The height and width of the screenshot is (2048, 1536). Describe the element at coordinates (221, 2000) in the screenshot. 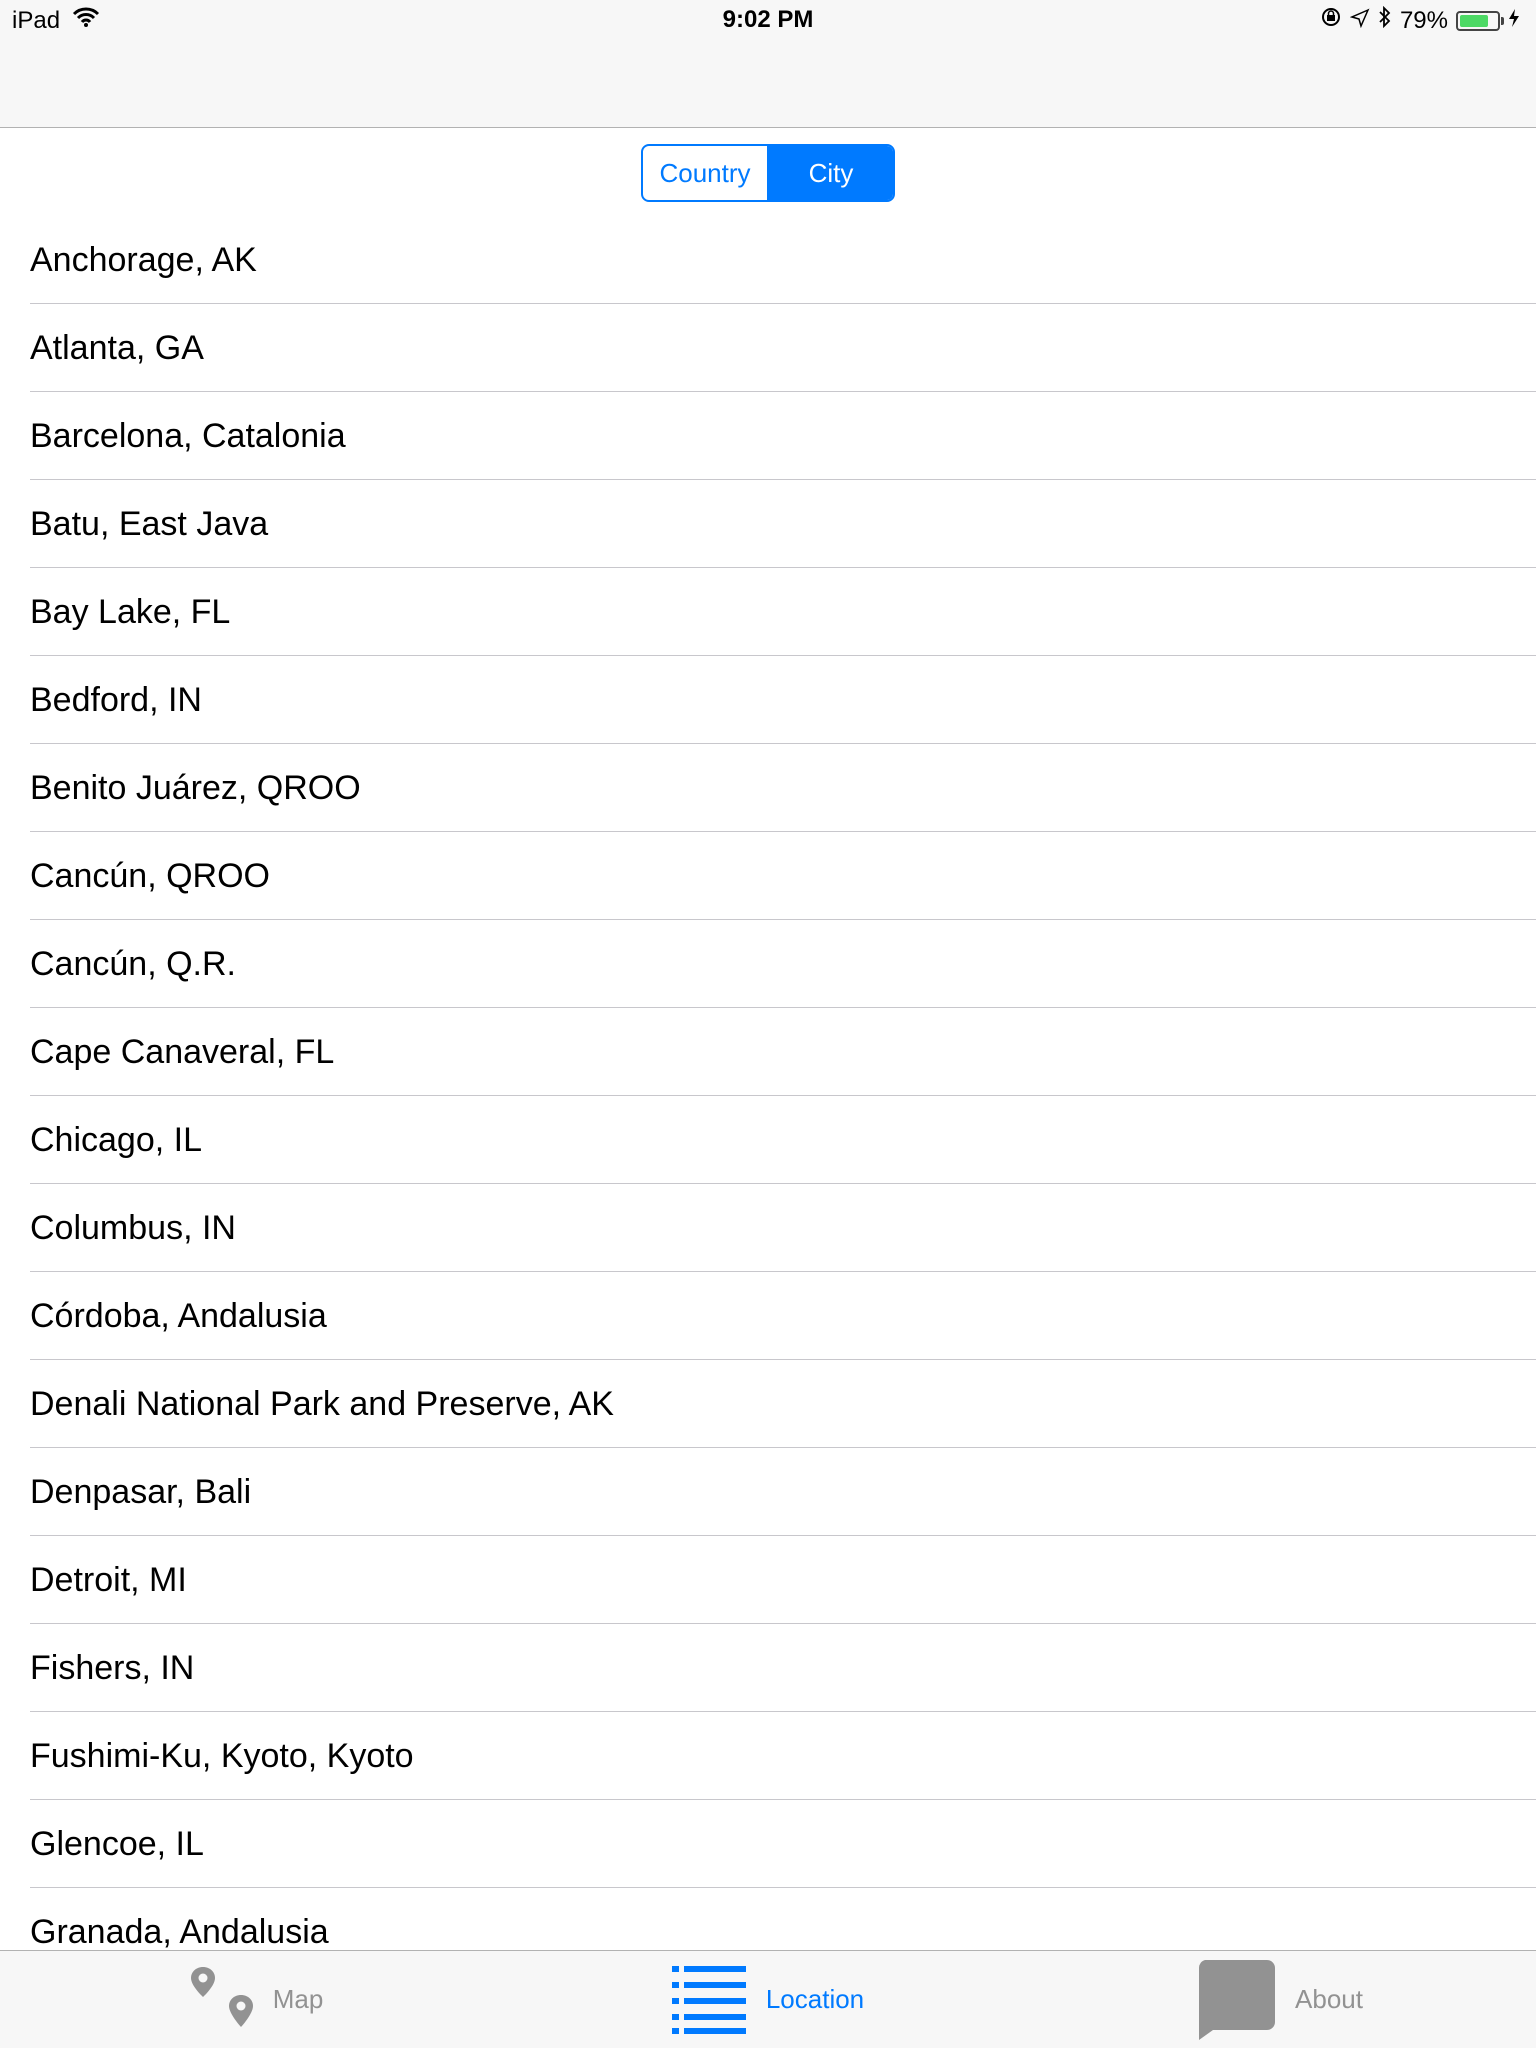

I see `map-pins-icon` at that location.